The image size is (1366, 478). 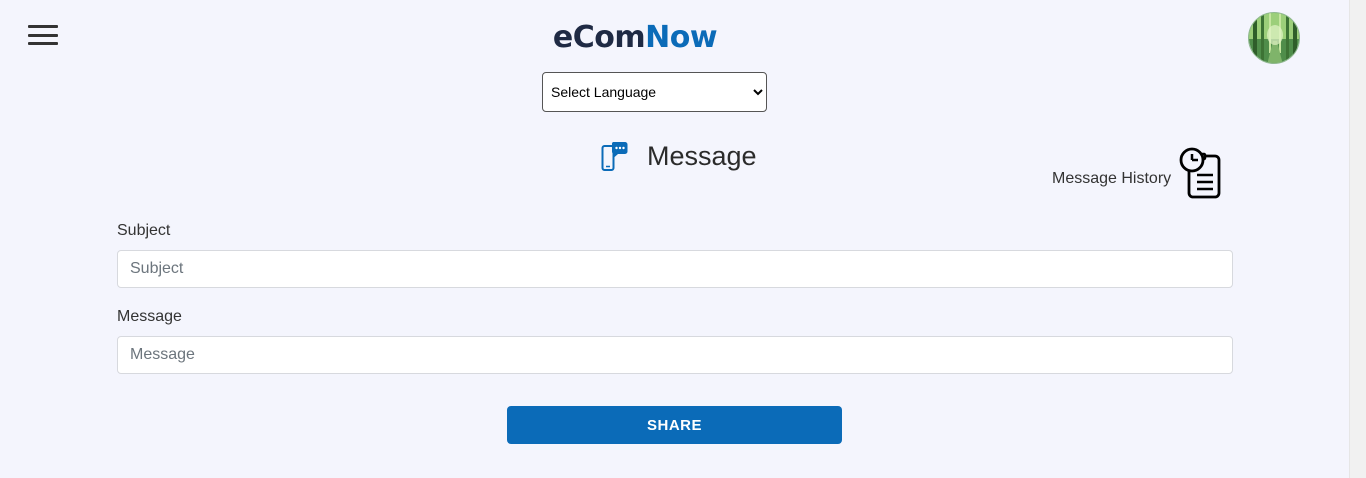 I want to click on user-avatar, so click(x=1274, y=38).